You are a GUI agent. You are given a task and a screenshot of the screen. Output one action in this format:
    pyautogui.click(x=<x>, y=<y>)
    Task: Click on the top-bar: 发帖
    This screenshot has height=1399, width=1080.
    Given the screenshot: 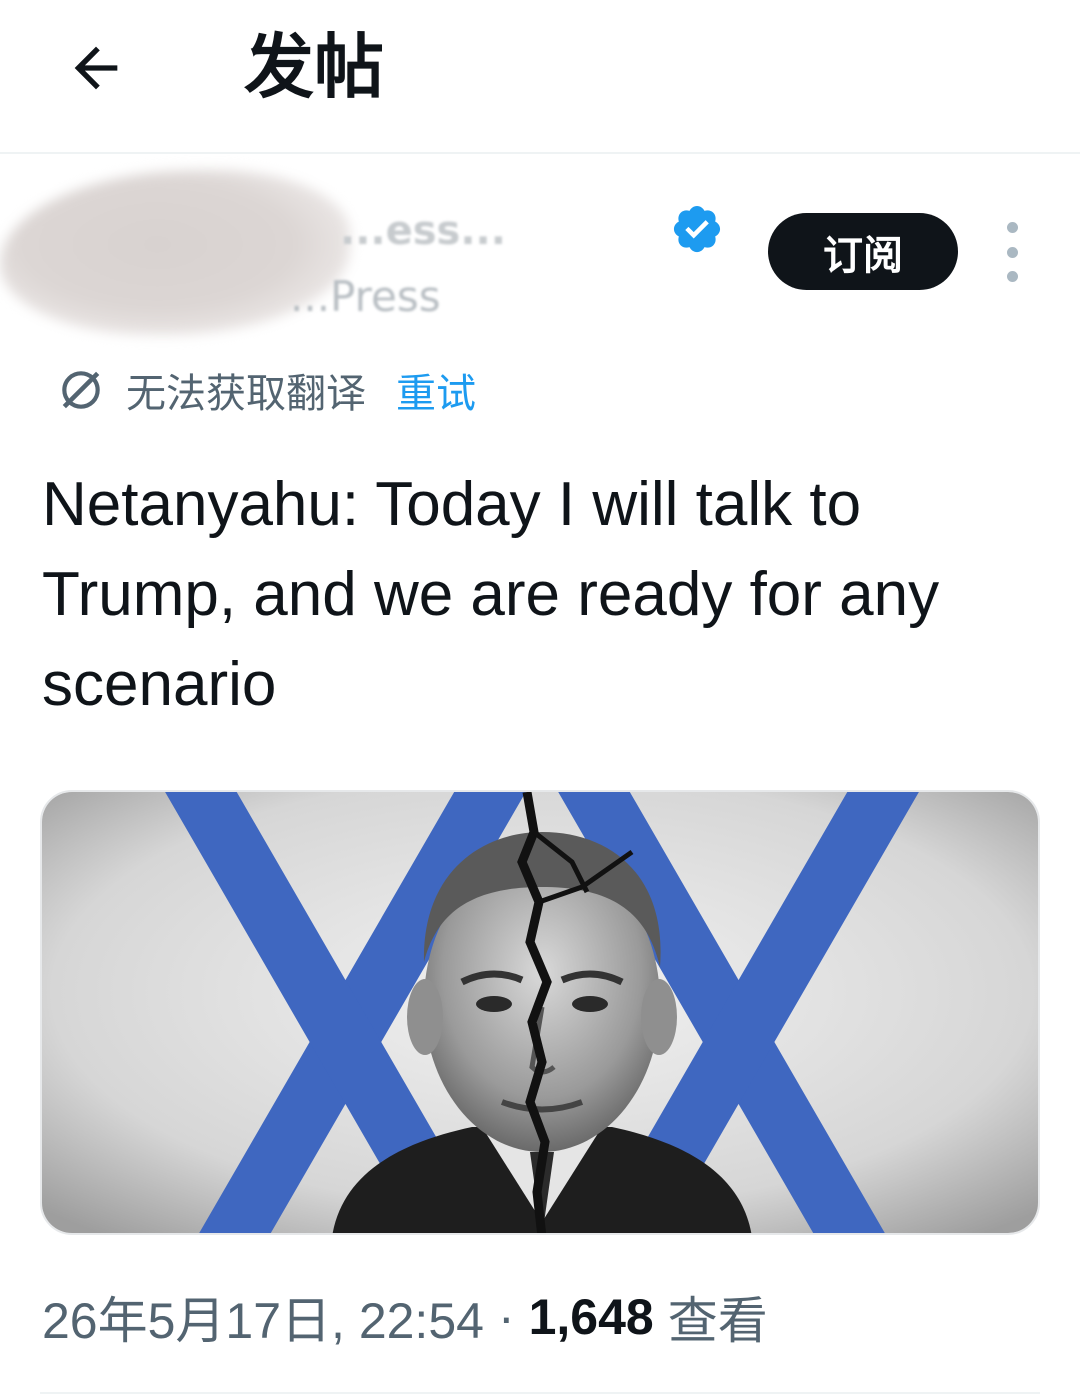 What is the action you would take?
    pyautogui.click(x=540, y=77)
    